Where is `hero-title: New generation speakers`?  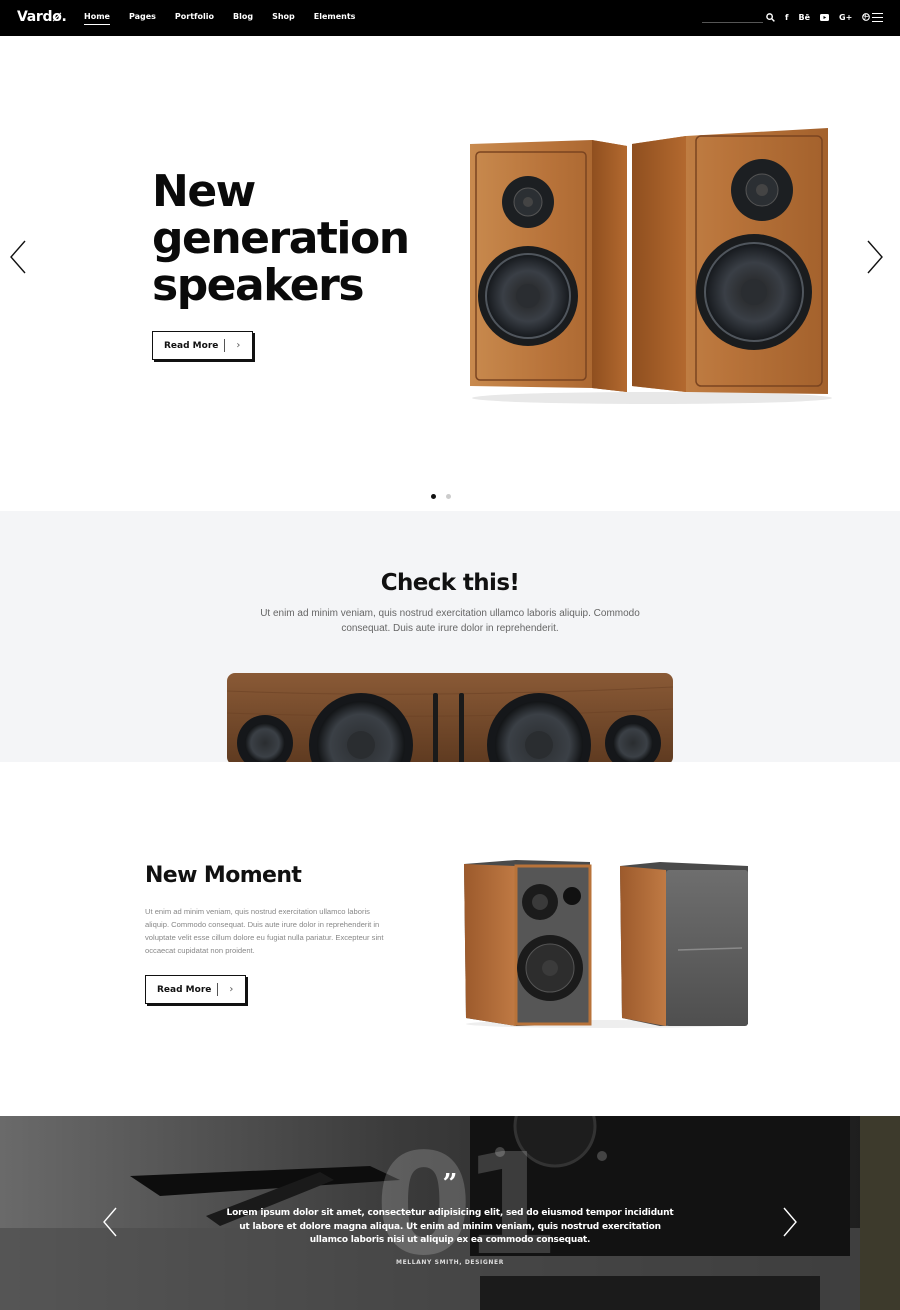
hero-title: New generation speakers is located at coordinates (302, 238).